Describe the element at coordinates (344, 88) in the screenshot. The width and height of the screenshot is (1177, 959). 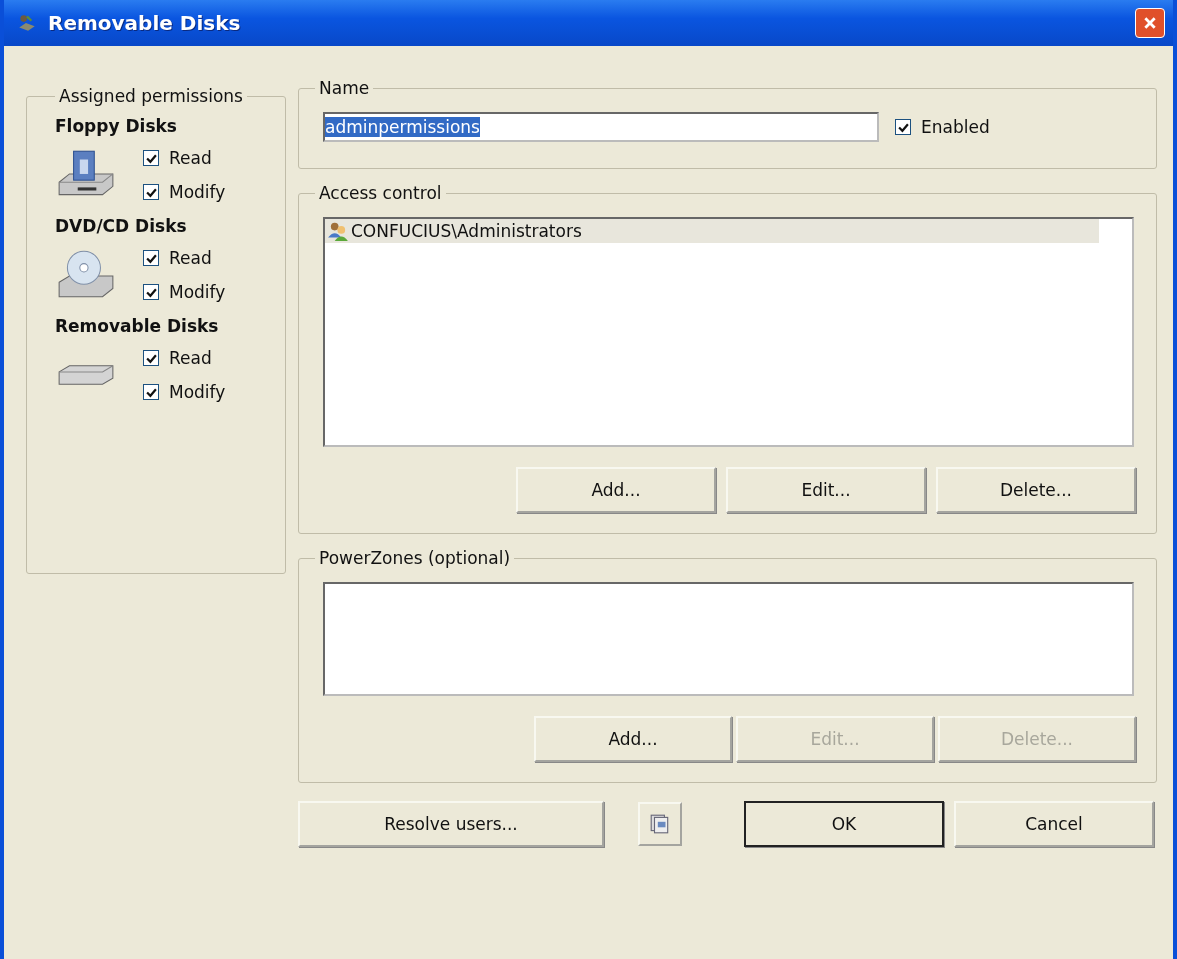
I see `group-legend: Name` at that location.